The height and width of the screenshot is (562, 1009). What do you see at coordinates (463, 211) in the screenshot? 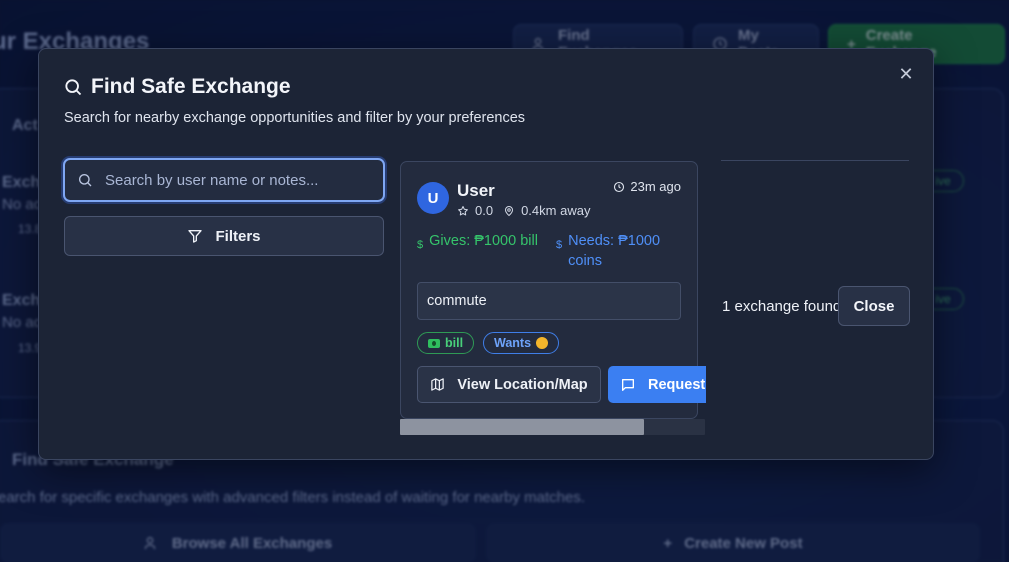
I see `star-icon` at bounding box center [463, 211].